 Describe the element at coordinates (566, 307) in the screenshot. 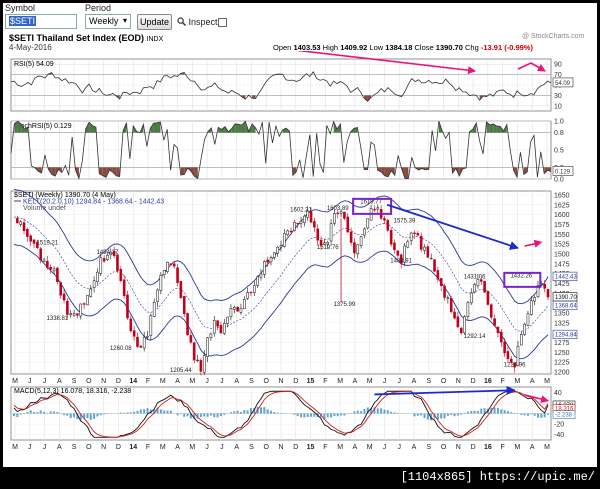

I see `price-value-tag: 1368.64` at that location.